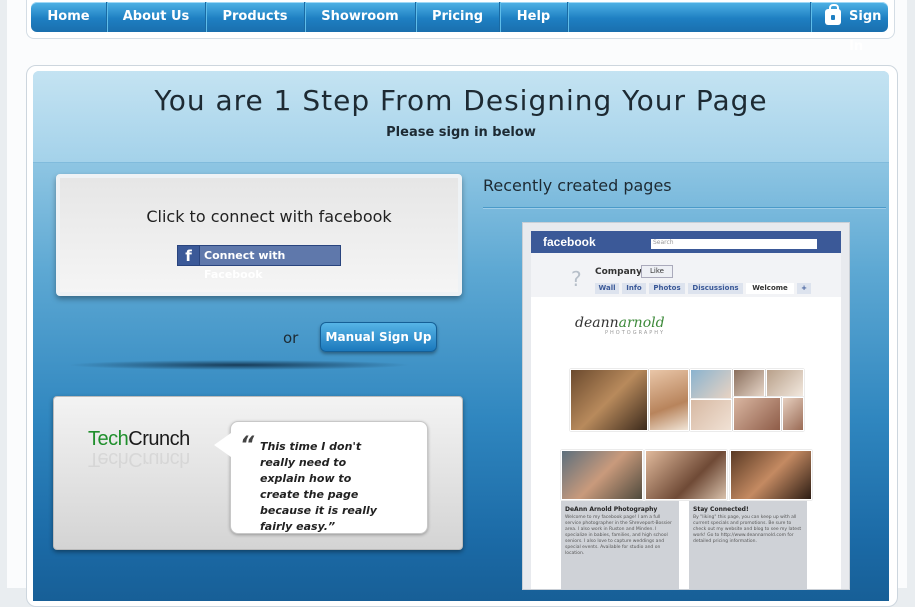 Image resolution: width=915 pixels, height=607 pixels. Describe the element at coordinates (770, 288) in the screenshot. I see `preview-tab-welcome: Welcome` at that location.